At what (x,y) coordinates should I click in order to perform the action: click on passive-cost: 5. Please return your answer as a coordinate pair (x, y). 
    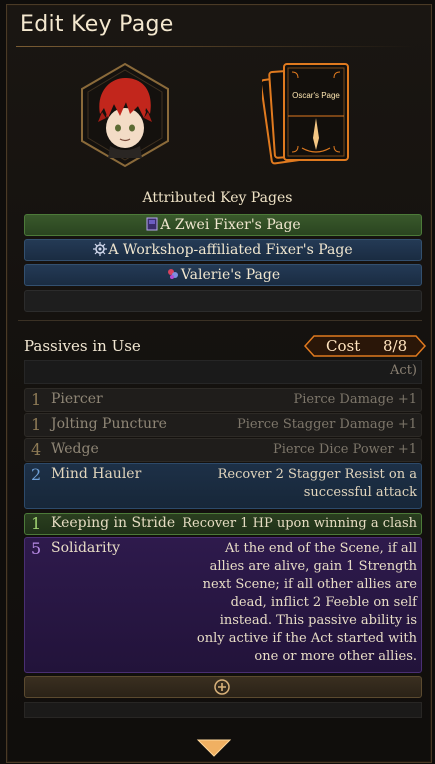
    Looking at the image, I should click on (36, 548).